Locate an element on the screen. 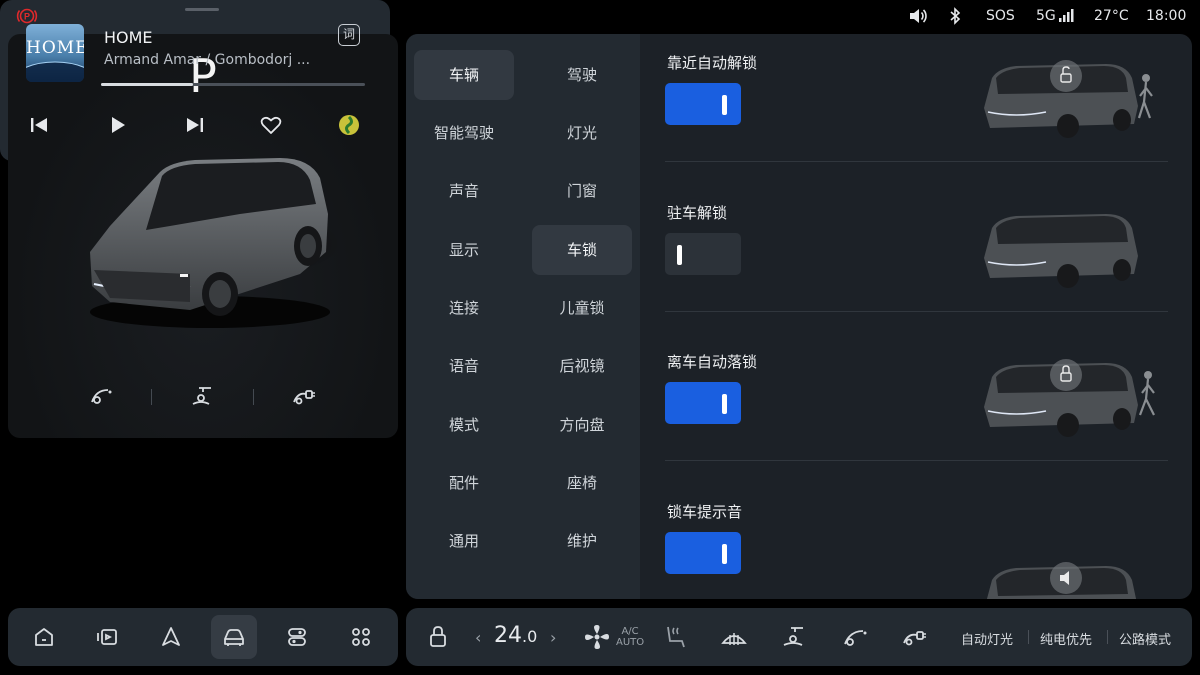 The width and height of the screenshot is (1200, 675). toggle-switches-icon is located at coordinates (297, 637).